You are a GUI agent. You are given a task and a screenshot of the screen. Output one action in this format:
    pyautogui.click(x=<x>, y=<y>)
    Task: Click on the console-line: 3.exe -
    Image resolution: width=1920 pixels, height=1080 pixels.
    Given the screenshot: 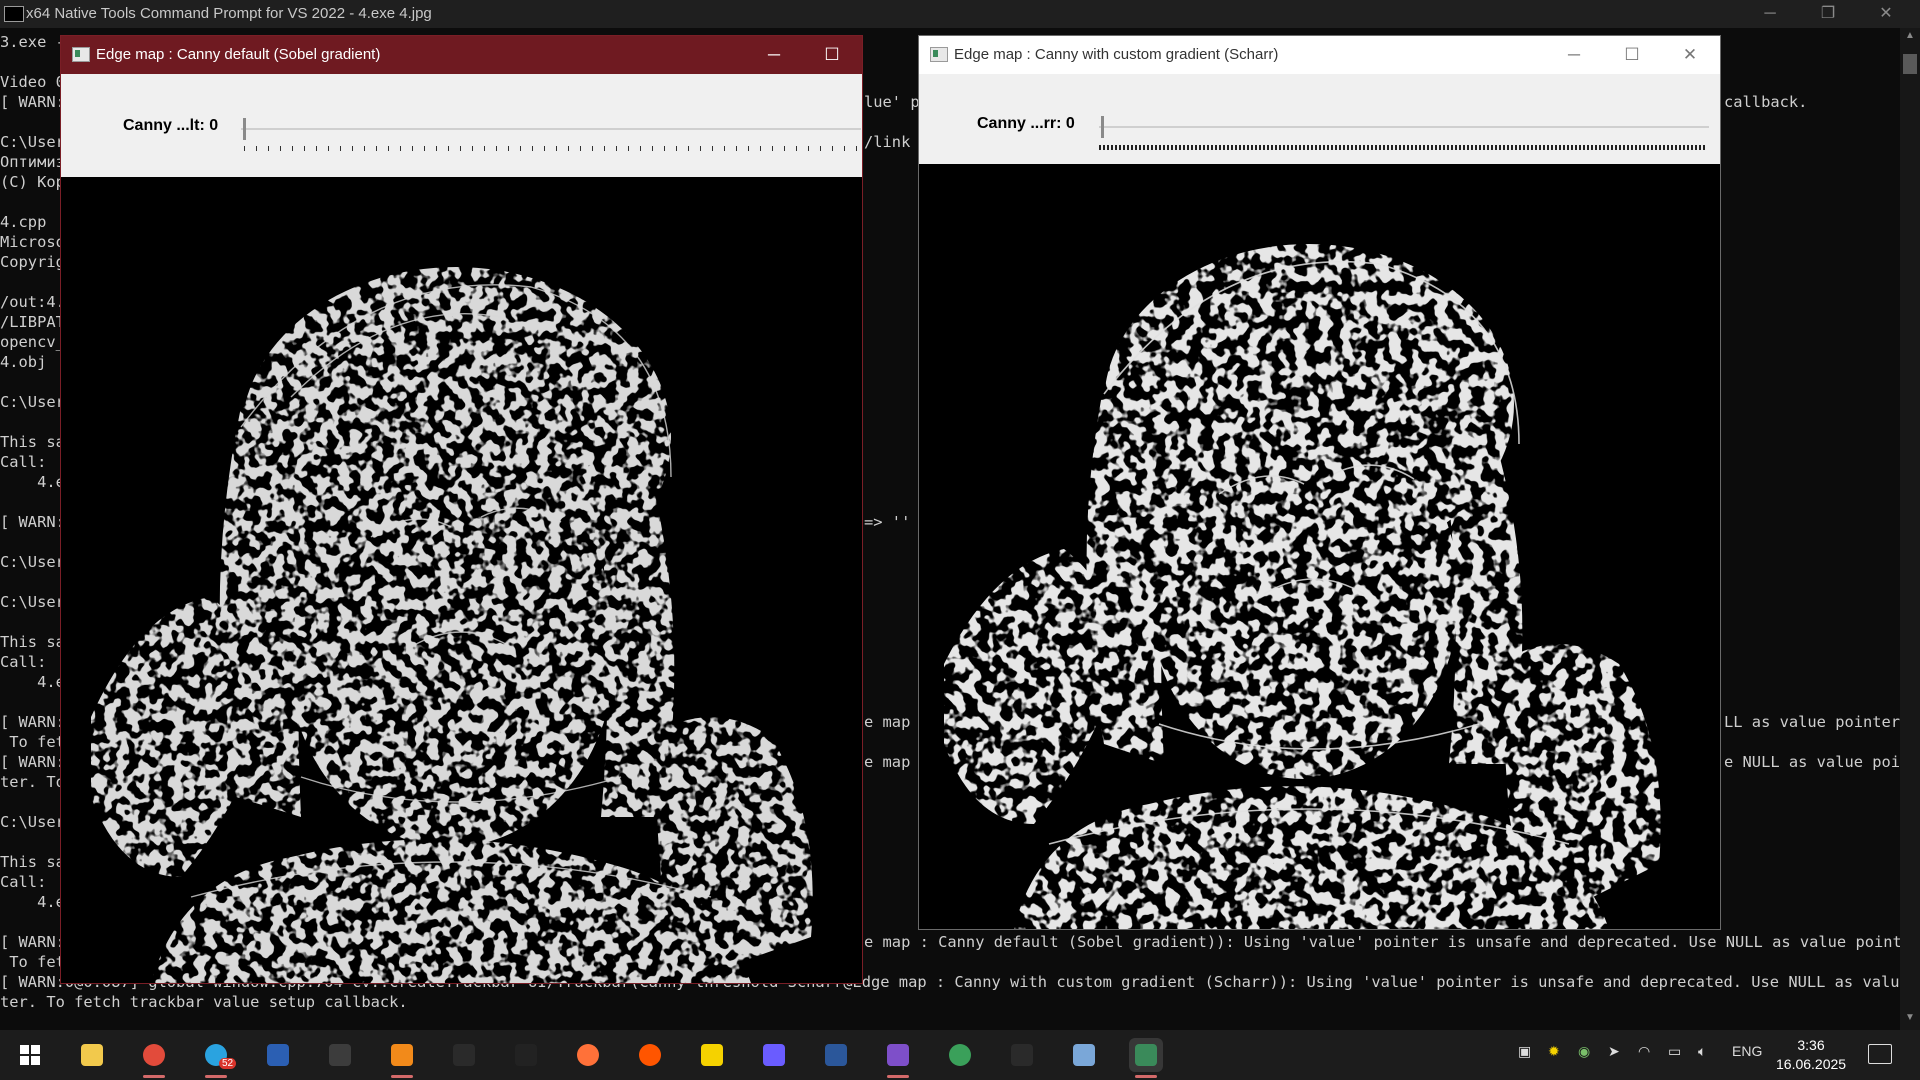 What is the action you would take?
    pyautogui.click(x=32, y=42)
    